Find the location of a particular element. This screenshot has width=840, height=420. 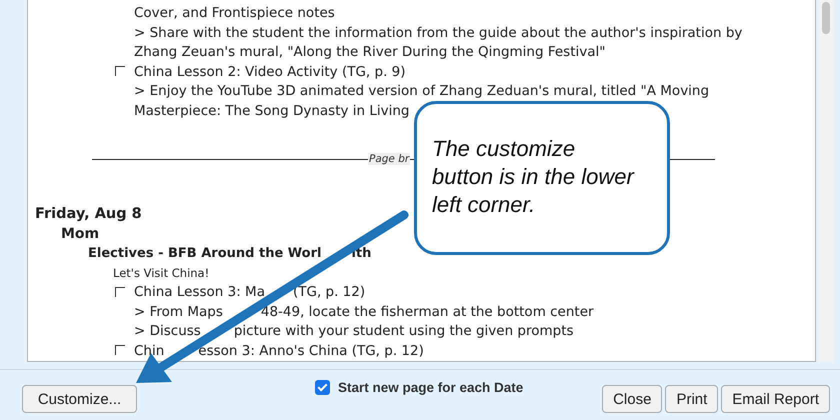

task-title: Chin is located at coordinates (149, 351).